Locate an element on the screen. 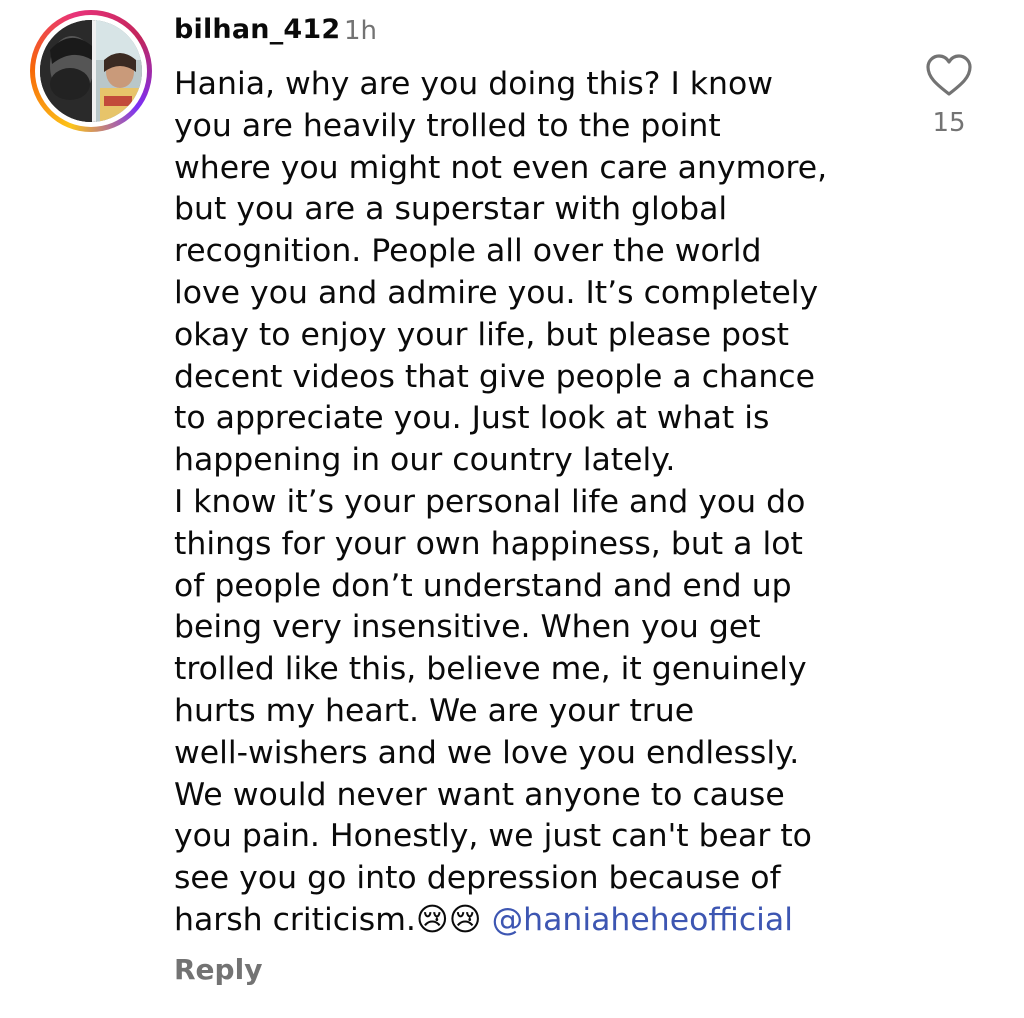 This screenshot has width=1024, height=1018. comment-line: but you are a superstar with global is located at coordinates (451, 209).